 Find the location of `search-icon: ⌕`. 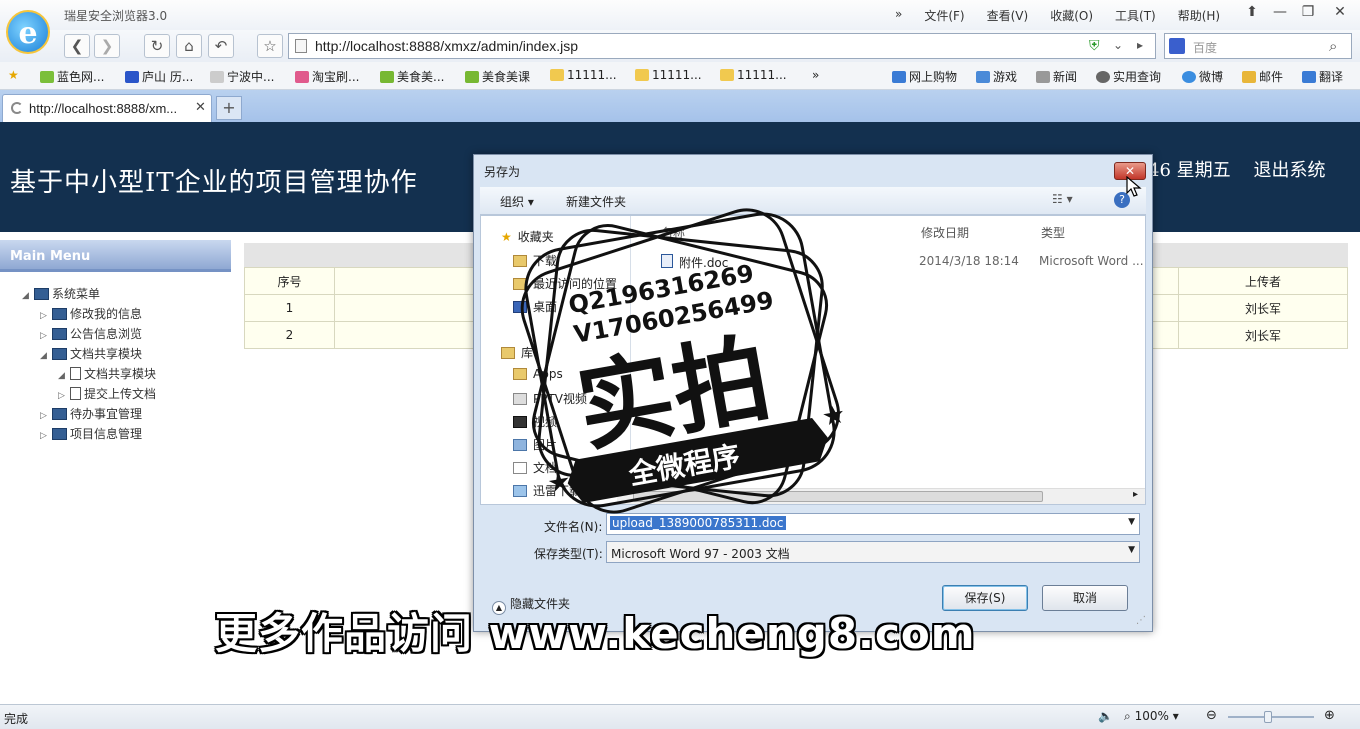

search-icon: ⌕ is located at coordinates (1333, 46).